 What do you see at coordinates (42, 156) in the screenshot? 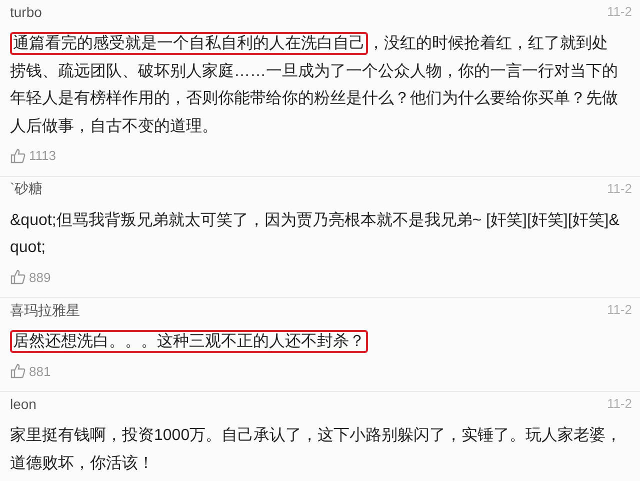
I see `like-count: 1113` at bounding box center [42, 156].